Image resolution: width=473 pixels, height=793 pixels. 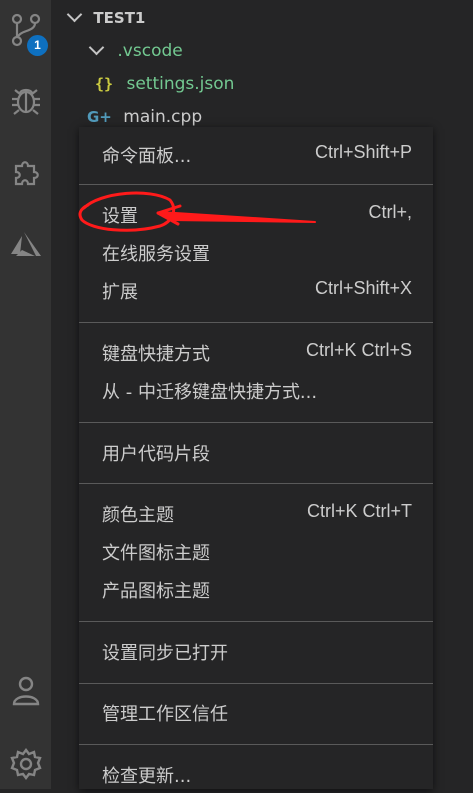 What do you see at coordinates (25, 99) in the screenshot?
I see `debug-icon` at bounding box center [25, 99].